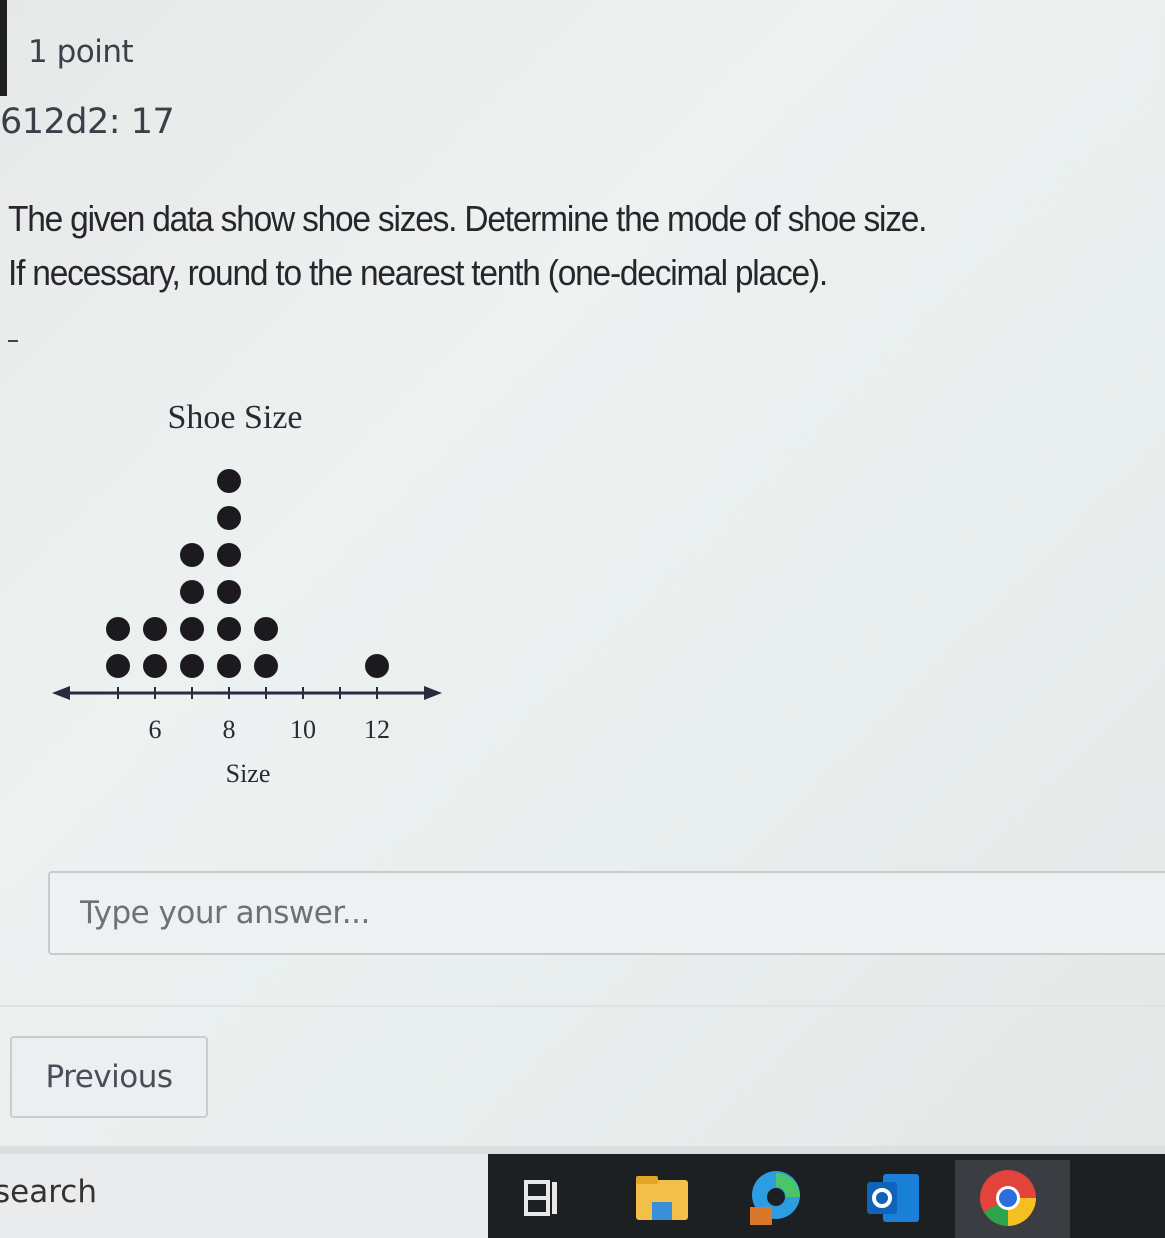 This screenshot has height=1238, width=1165. Describe the element at coordinates (87, 122) in the screenshot. I see `question-id: 612d2: 17` at that location.